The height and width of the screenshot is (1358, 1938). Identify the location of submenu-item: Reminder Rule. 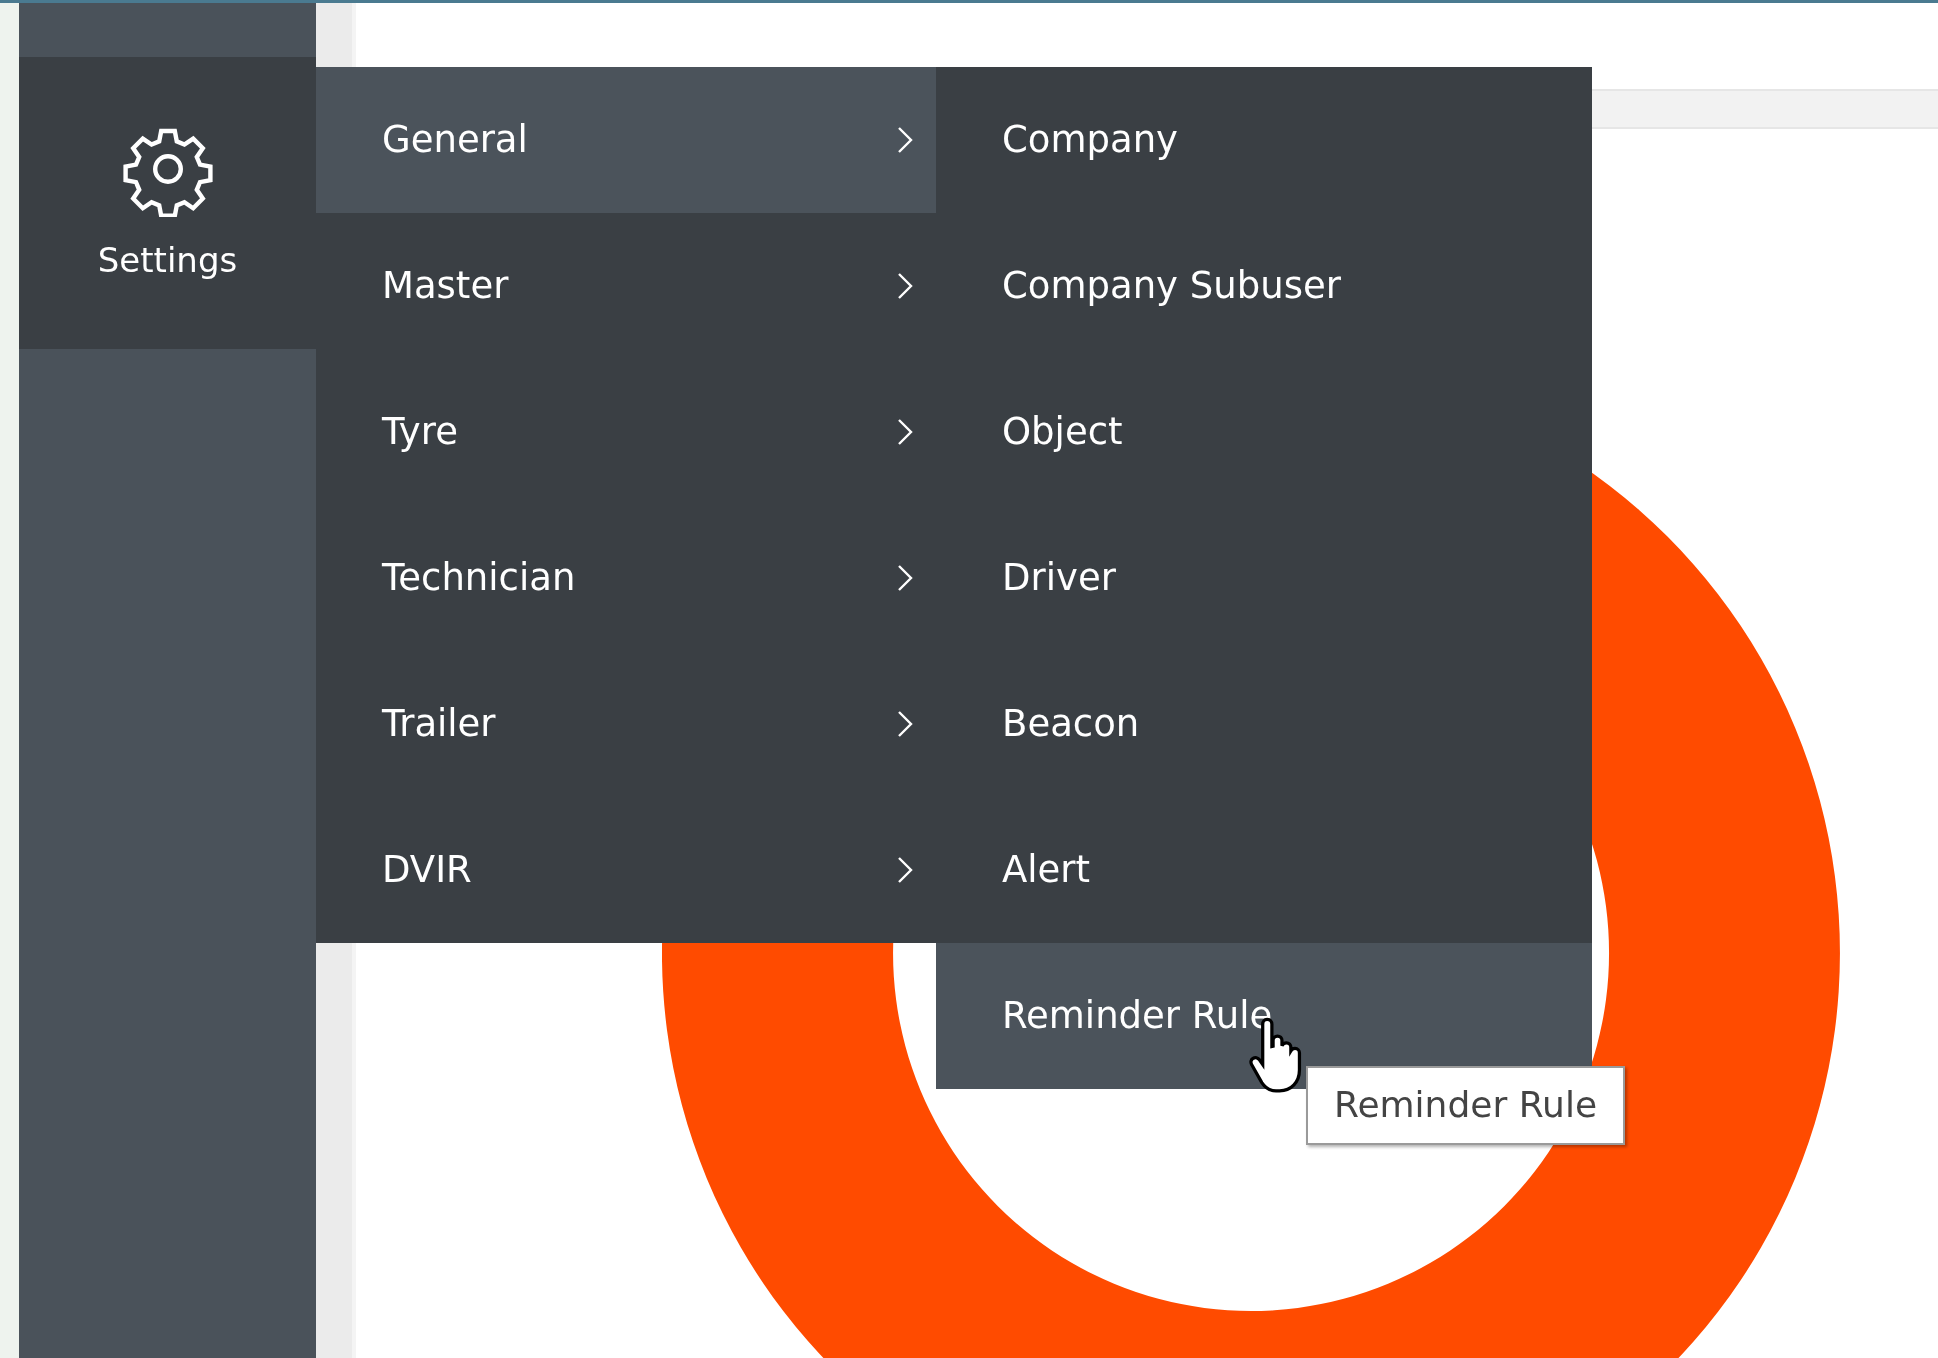
(1264, 1016).